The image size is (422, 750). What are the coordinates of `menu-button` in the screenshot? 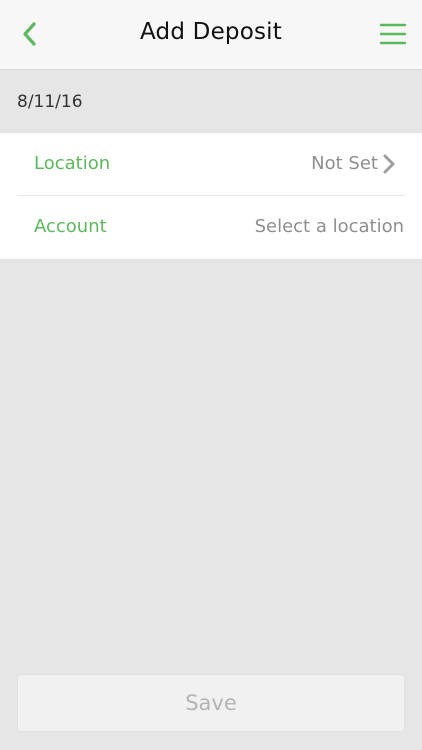 It's located at (393, 35).